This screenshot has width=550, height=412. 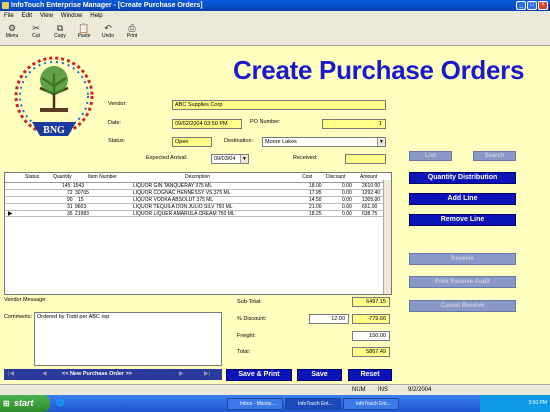 What do you see at coordinates (27, 16) in the screenshot?
I see `menu-edit: Edit` at bounding box center [27, 16].